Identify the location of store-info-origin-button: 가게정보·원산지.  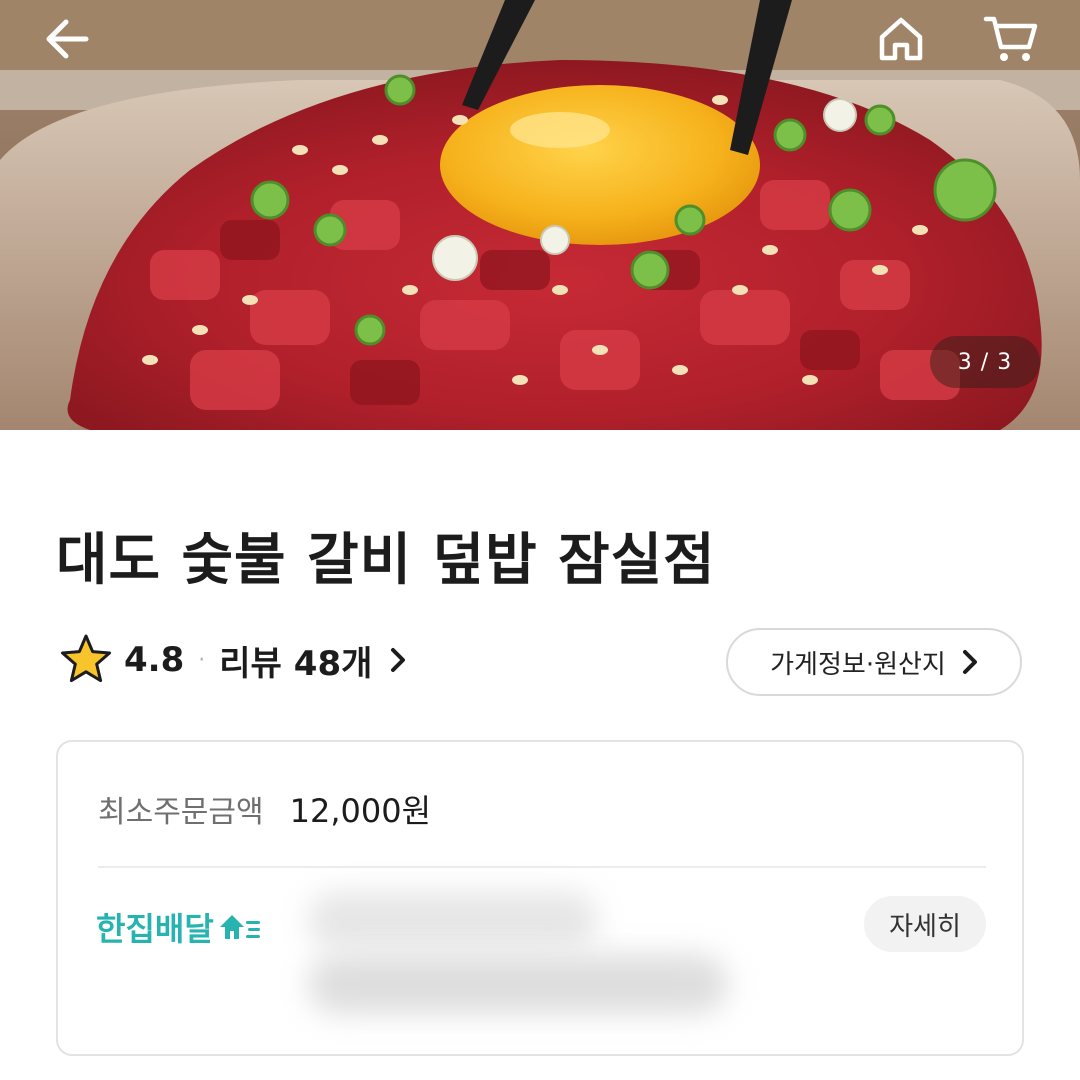
(874, 662).